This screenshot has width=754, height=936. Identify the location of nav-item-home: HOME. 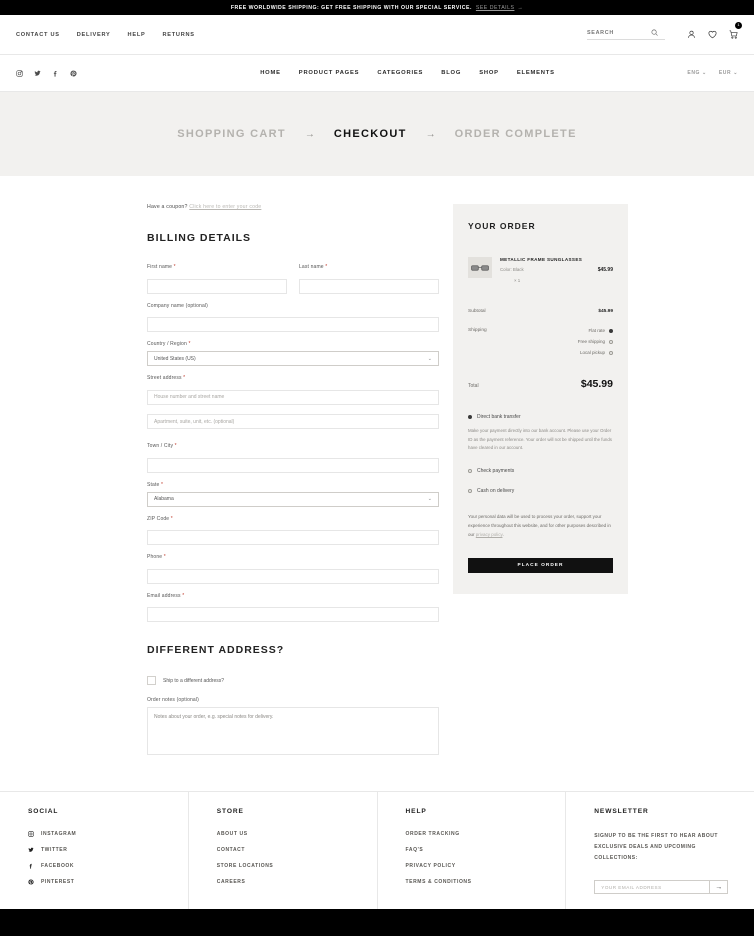
(270, 73).